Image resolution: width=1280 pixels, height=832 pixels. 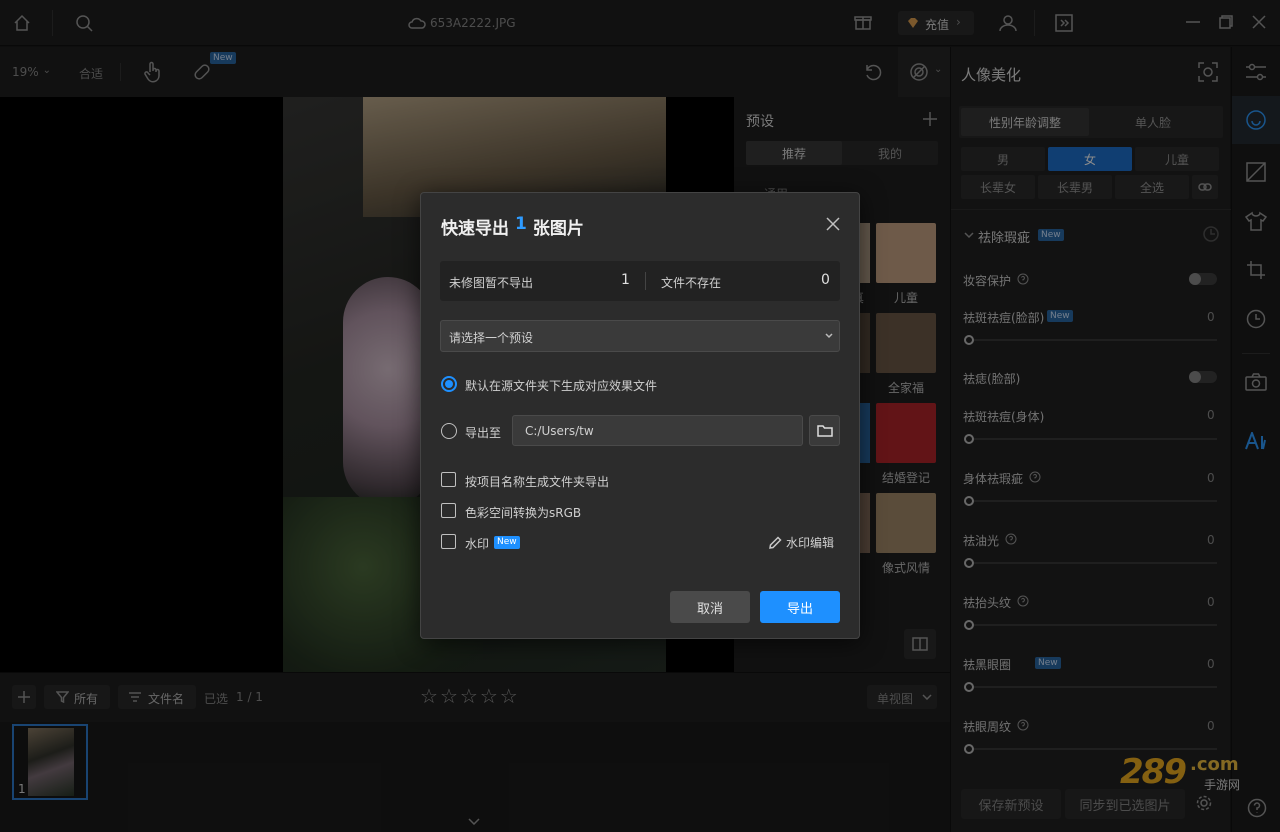 What do you see at coordinates (825, 280) in the screenshot?
I see `missing-file-count: 0` at bounding box center [825, 280].